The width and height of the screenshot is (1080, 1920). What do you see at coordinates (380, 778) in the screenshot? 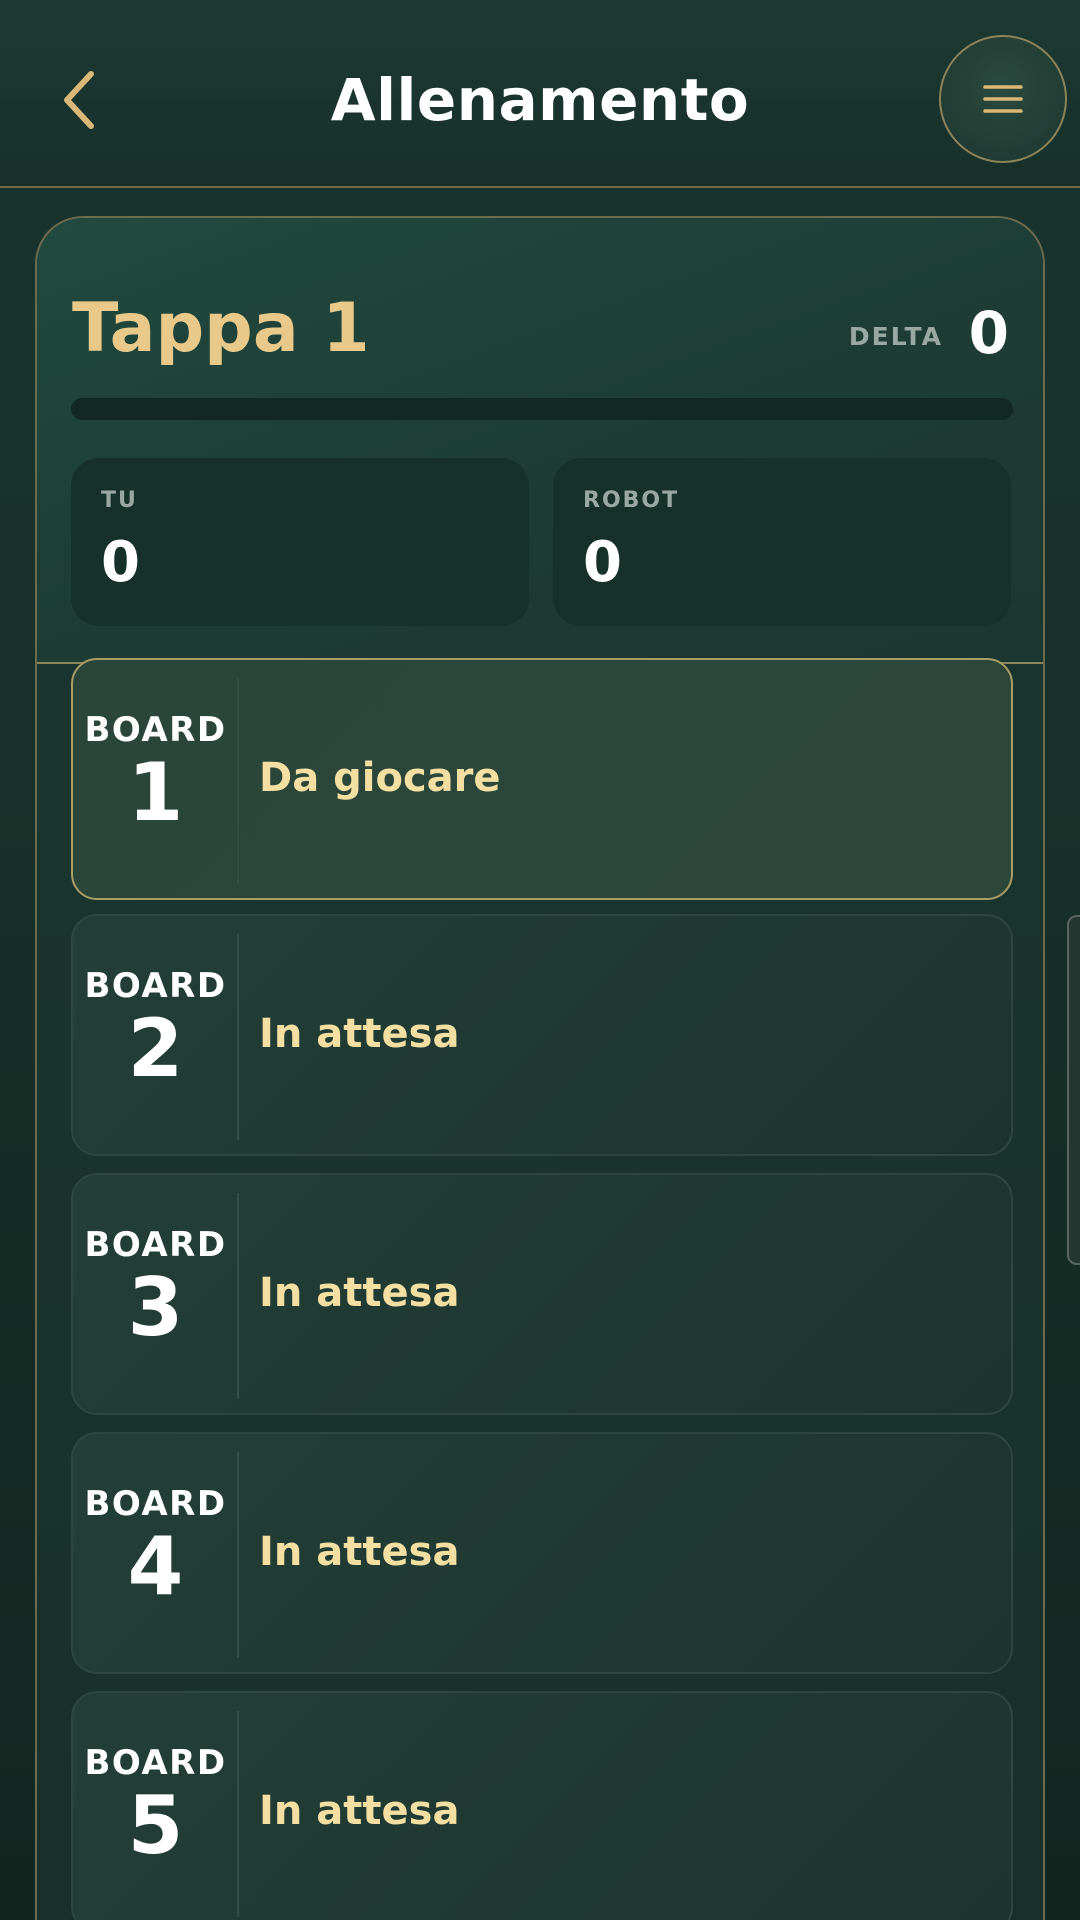
I see `board-status: Da giocare` at bounding box center [380, 778].